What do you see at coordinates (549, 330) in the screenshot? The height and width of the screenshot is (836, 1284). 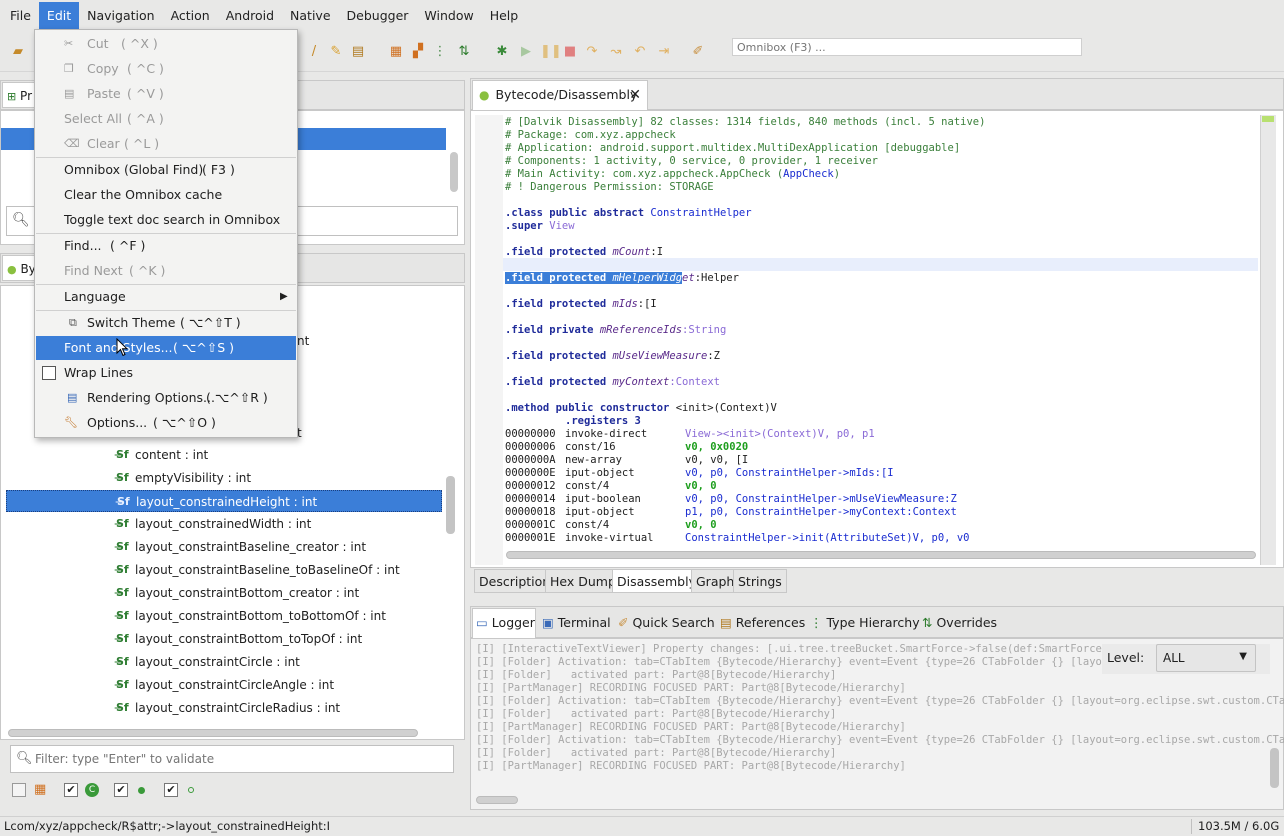 I see `field-keyword: .field private` at bounding box center [549, 330].